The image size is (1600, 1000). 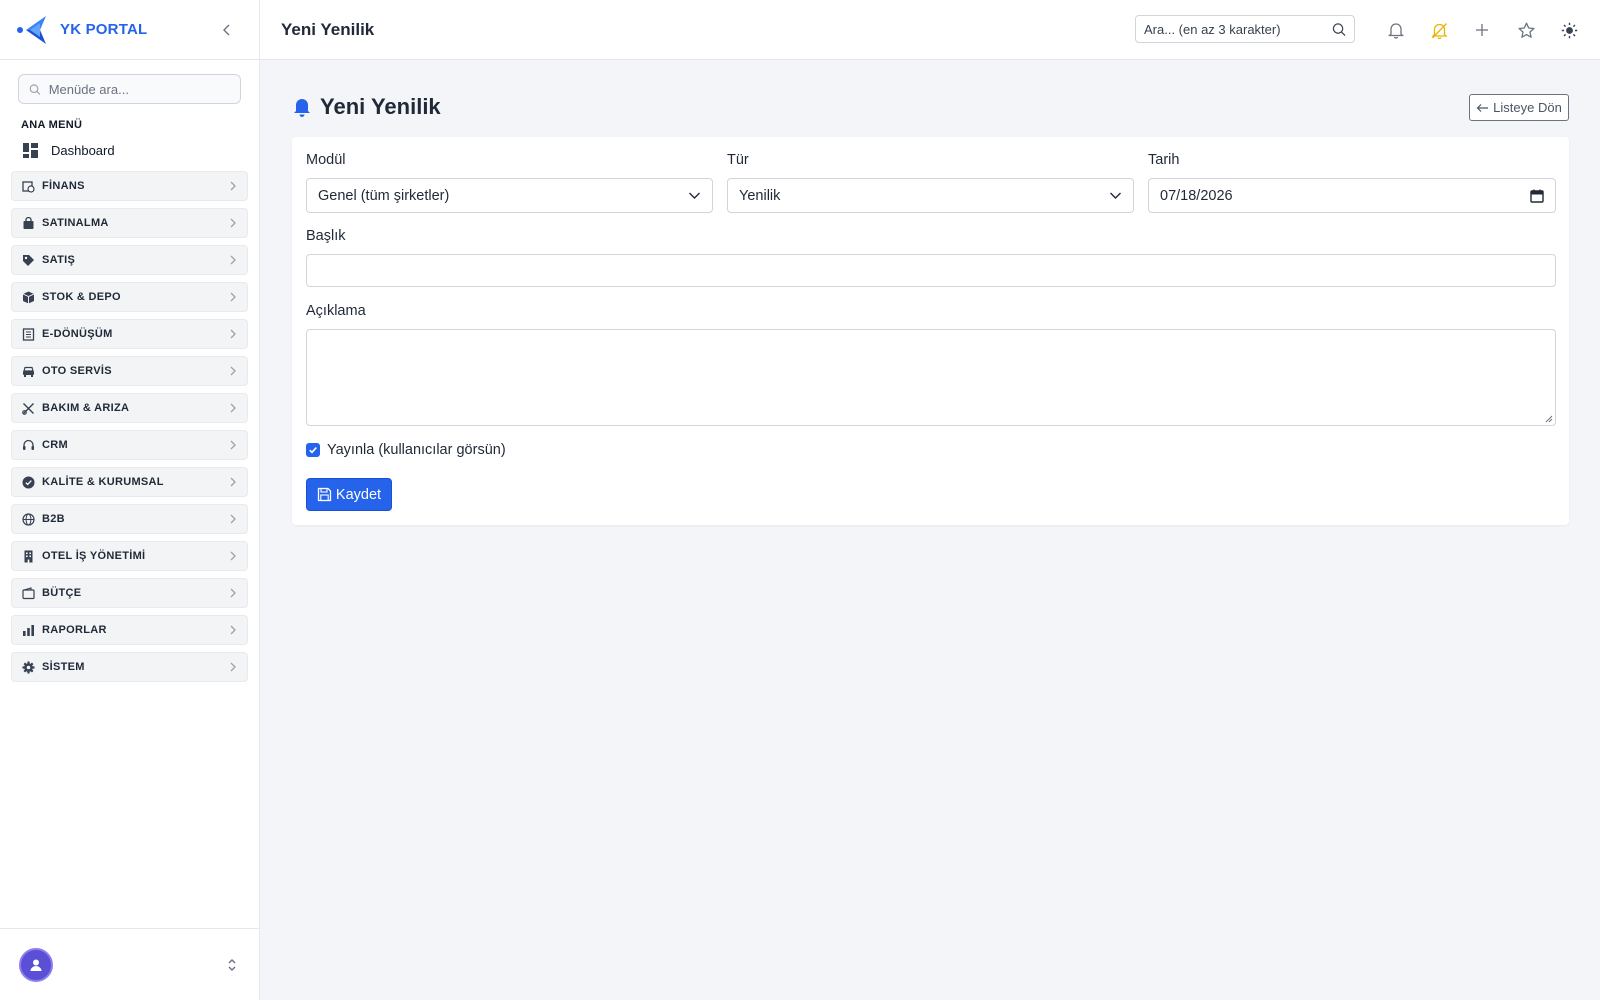 I want to click on sidebar-item-dashboard: Dashboard, so click(x=141, y=150).